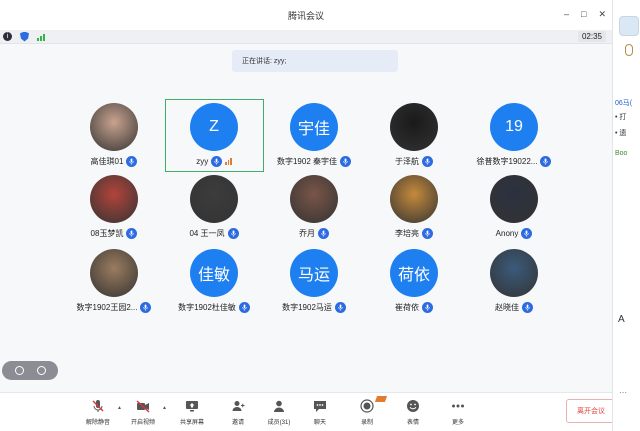 The width and height of the screenshot is (640, 431). I want to click on participant-avatar: 佳敏, so click(214, 273).